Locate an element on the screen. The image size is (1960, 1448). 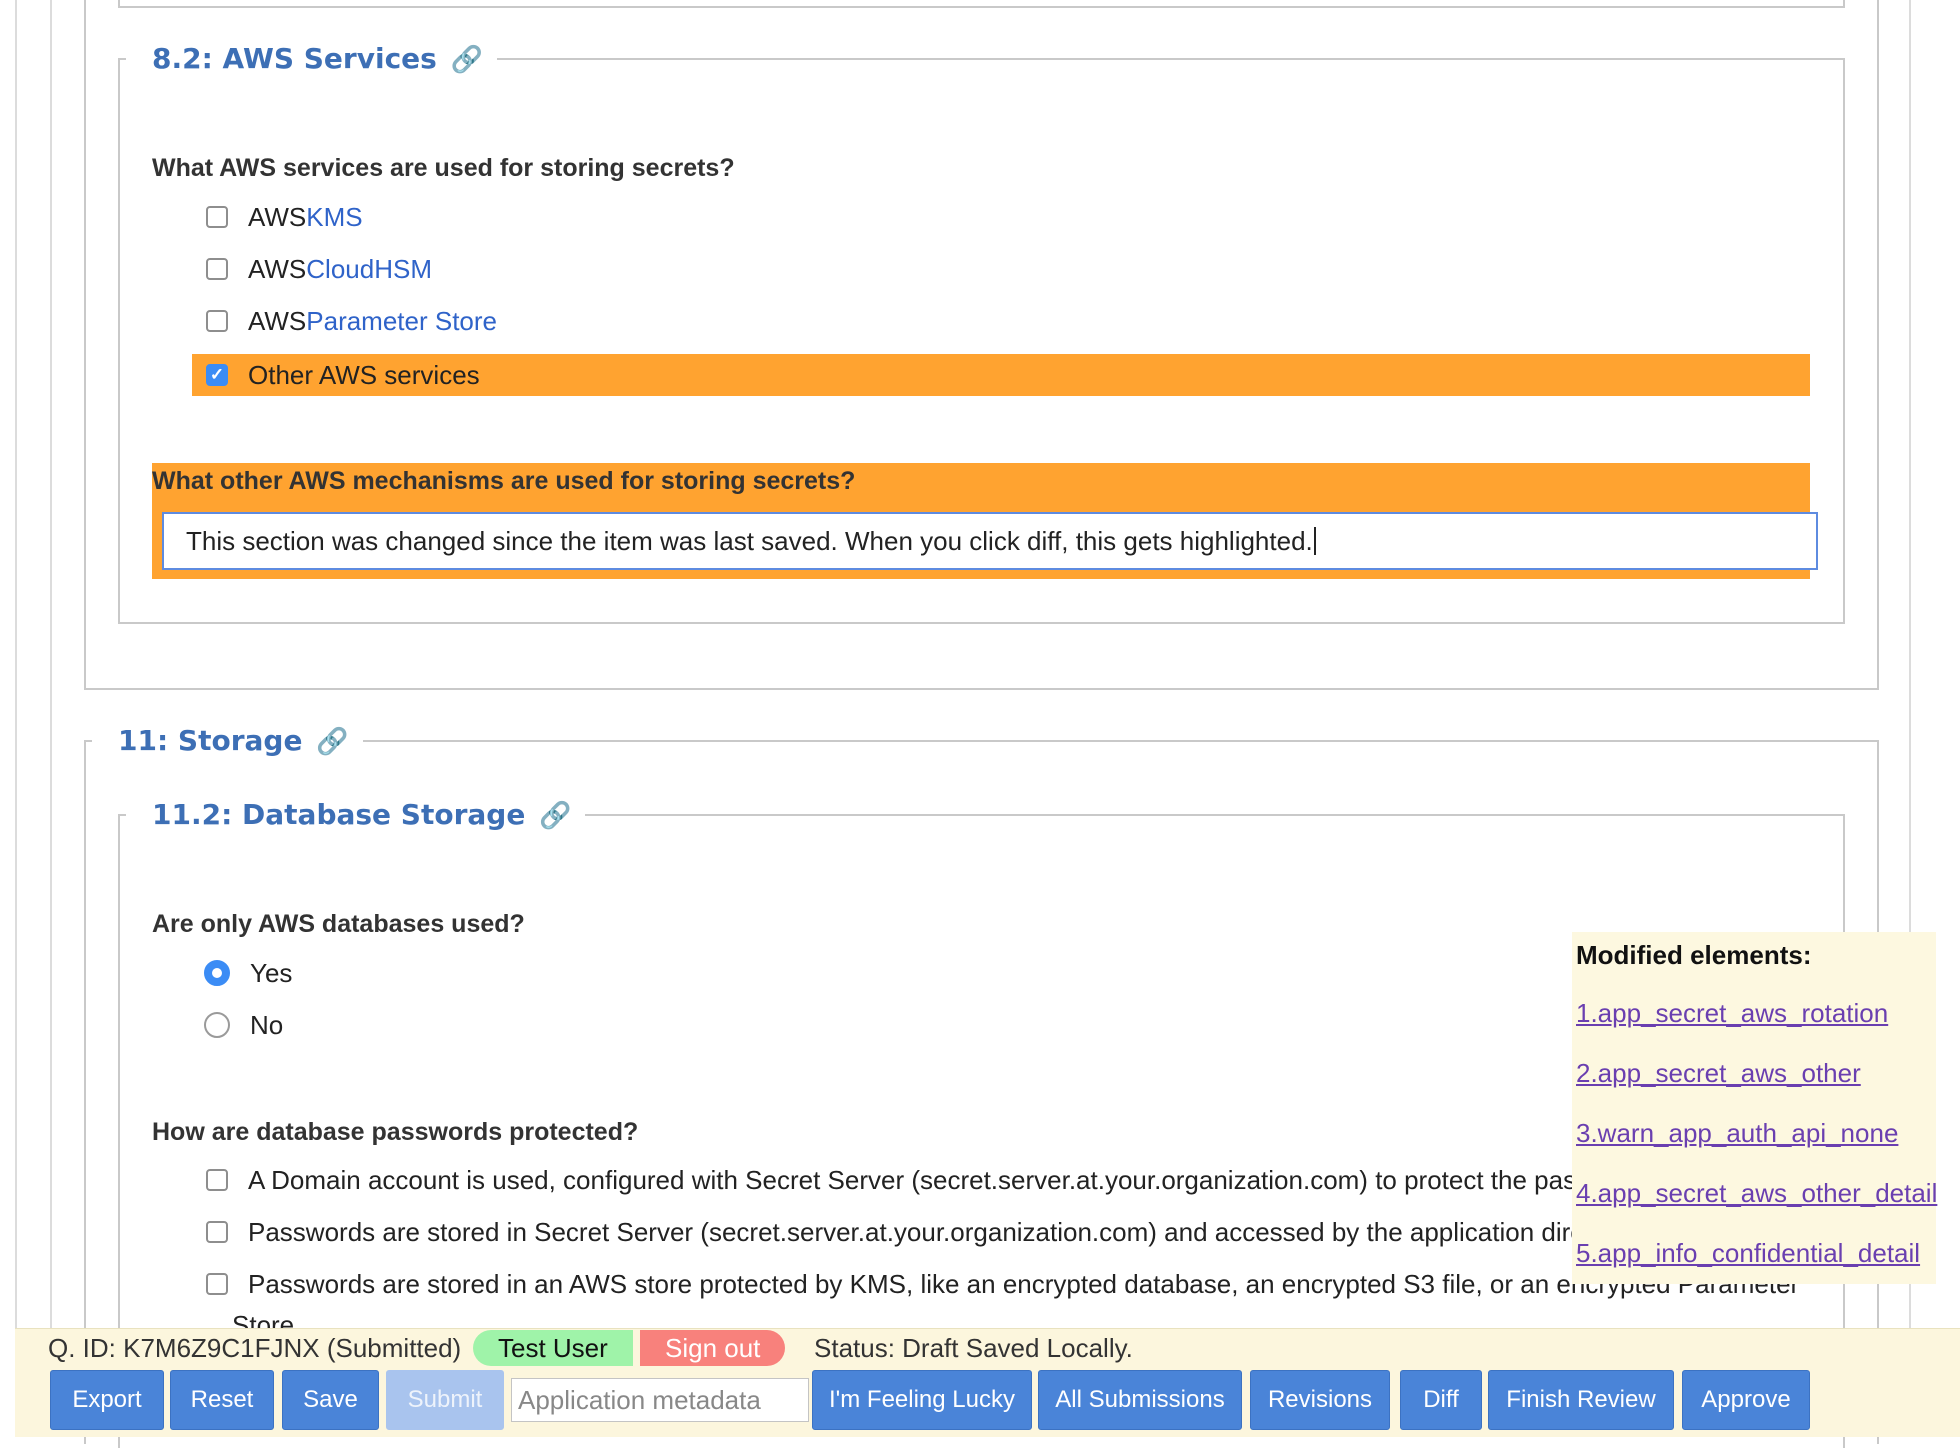
diff-button: Diff is located at coordinates (1441, 1400).